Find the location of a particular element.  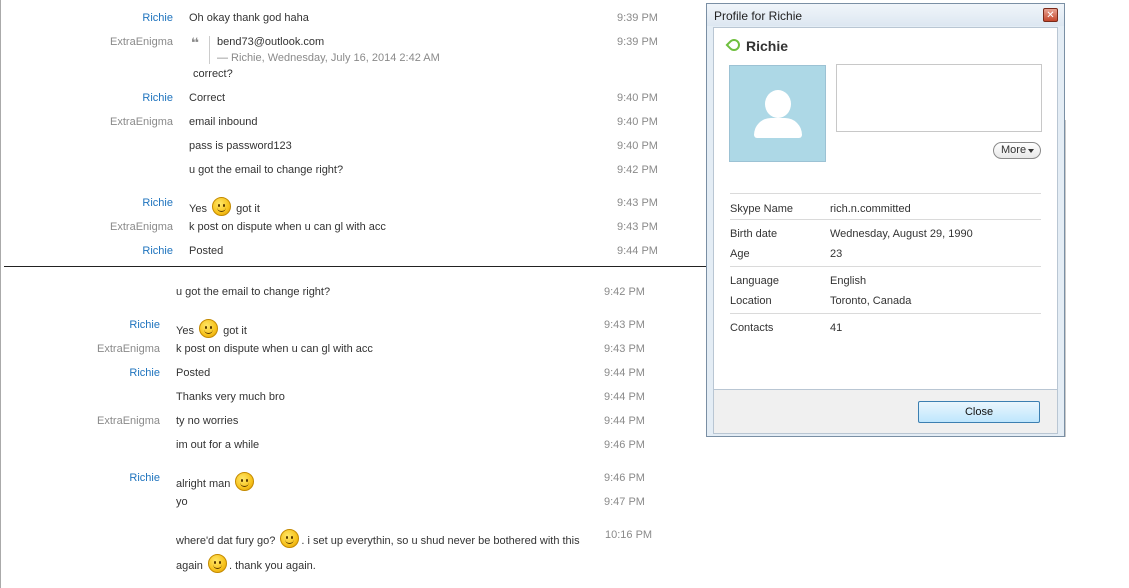

message-text: alright man is located at coordinates (216, 481).